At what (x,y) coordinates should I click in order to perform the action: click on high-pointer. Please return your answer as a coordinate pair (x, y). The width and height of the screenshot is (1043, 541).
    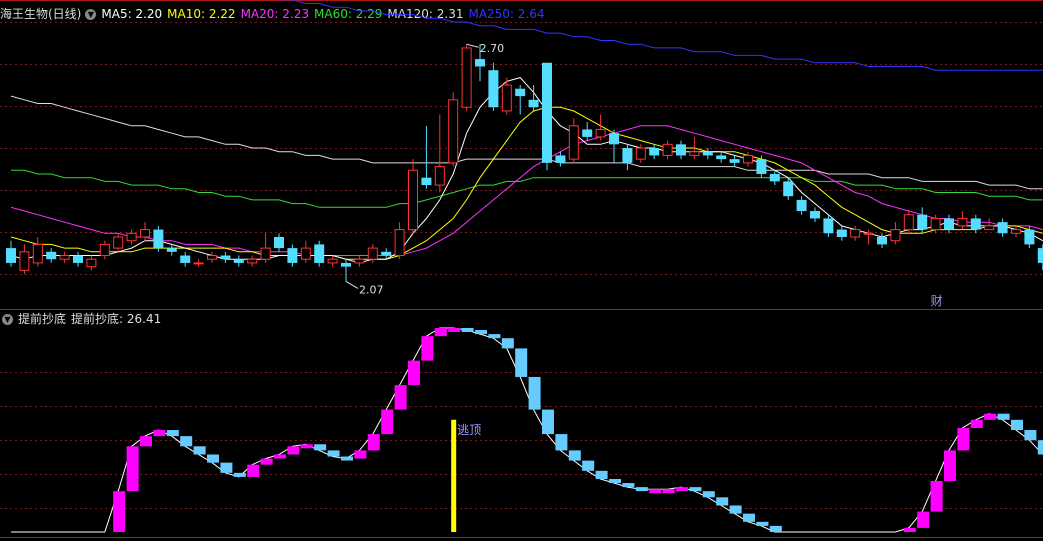
    Looking at the image, I should click on (472, 45).